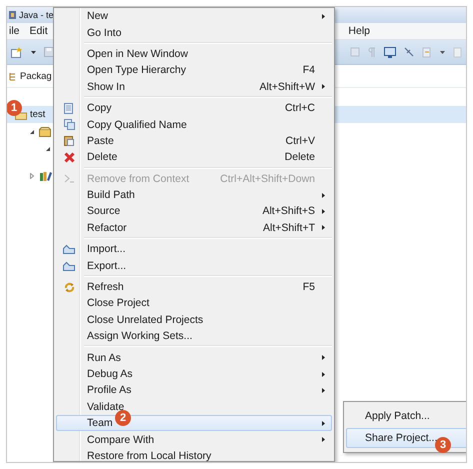  I want to click on delete-icon, so click(69, 157).